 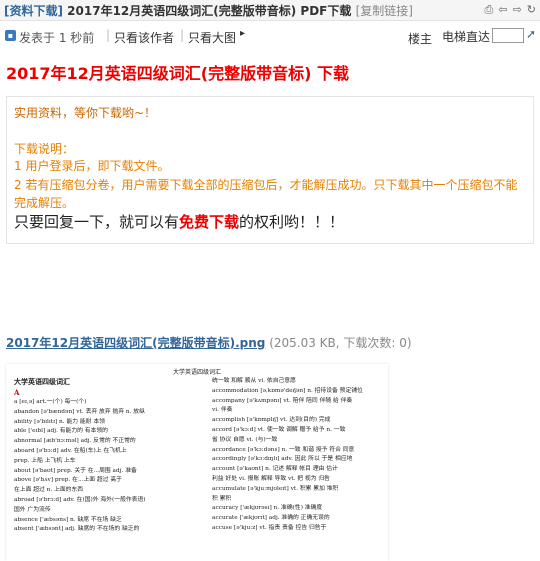 What do you see at coordinates (10, 35) in the screenshot?
I see `user-card-icon: ▪` at bounding box center [10, 35].